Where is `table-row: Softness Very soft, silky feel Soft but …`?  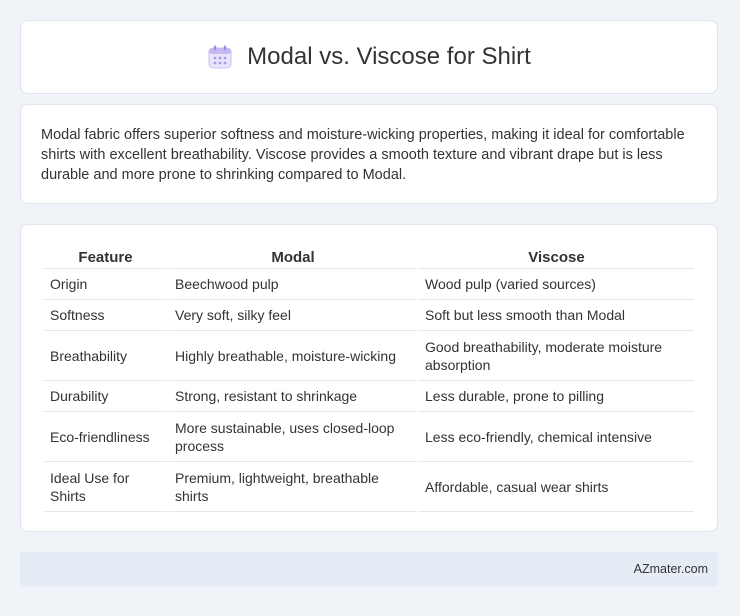
table-row: Softness Very soft, silky feel Soft but … is located at coordinates (369, 315).